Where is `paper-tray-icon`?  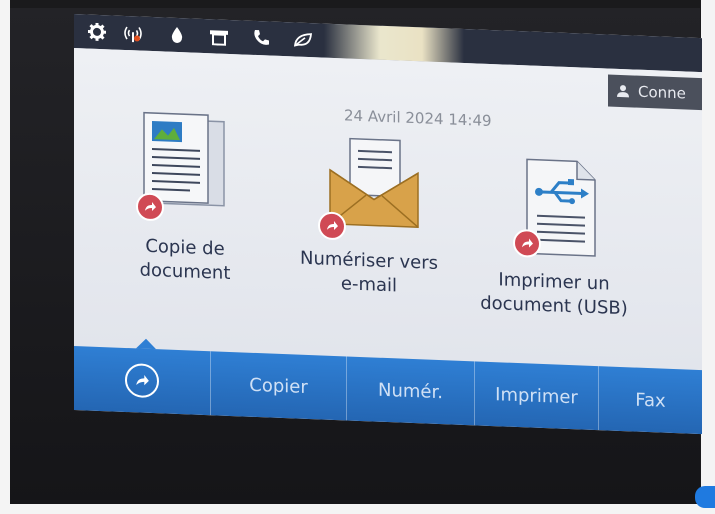 paper-tray-icon is located at coordinates (219, 36).